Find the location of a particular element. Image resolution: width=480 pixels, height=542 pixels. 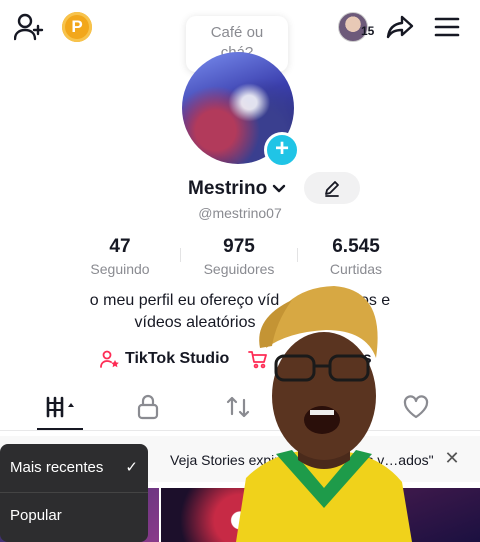

add-story-icon: + is located at coordinates (282, 150).